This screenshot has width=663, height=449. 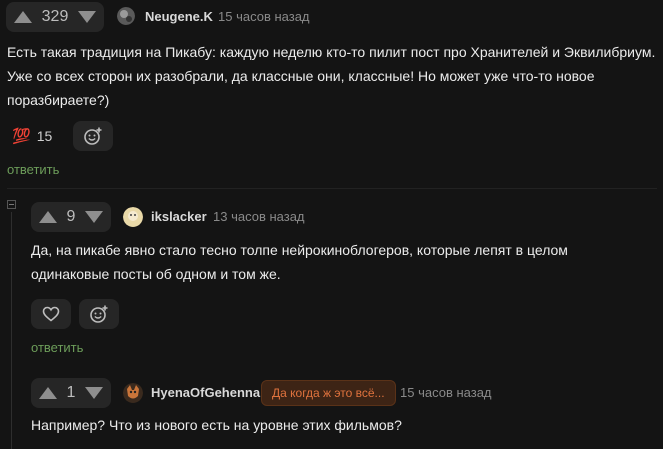 I want to click on vote-widget: 329, so click(x=55, y=17).